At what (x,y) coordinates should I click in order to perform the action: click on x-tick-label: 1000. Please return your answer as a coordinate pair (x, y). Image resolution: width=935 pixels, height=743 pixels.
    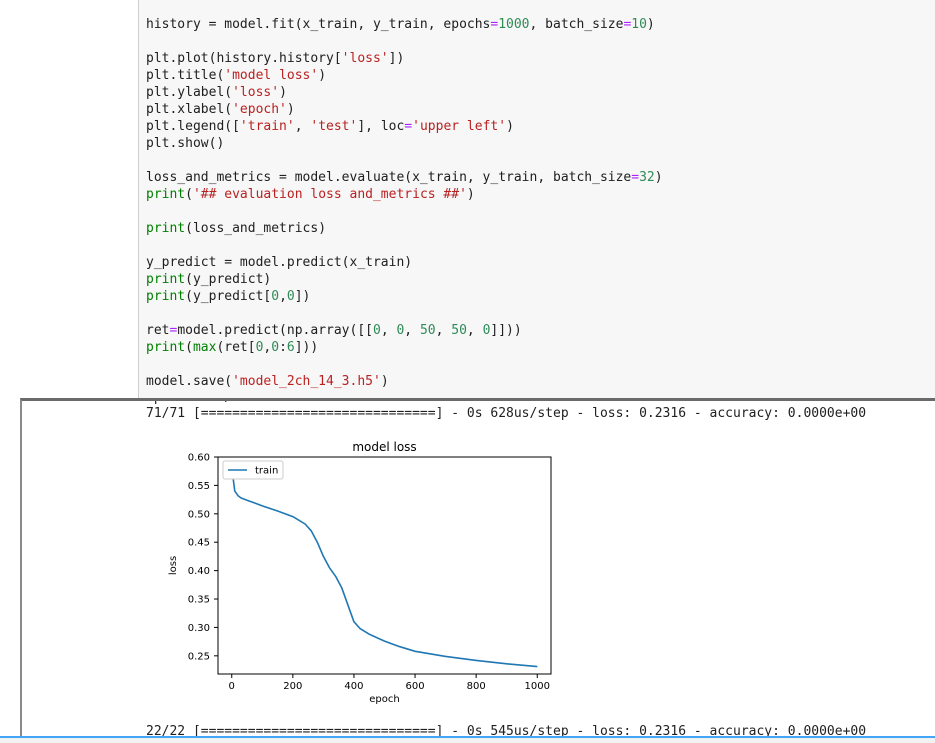
    Looking at the image, I should click on (537, 686).